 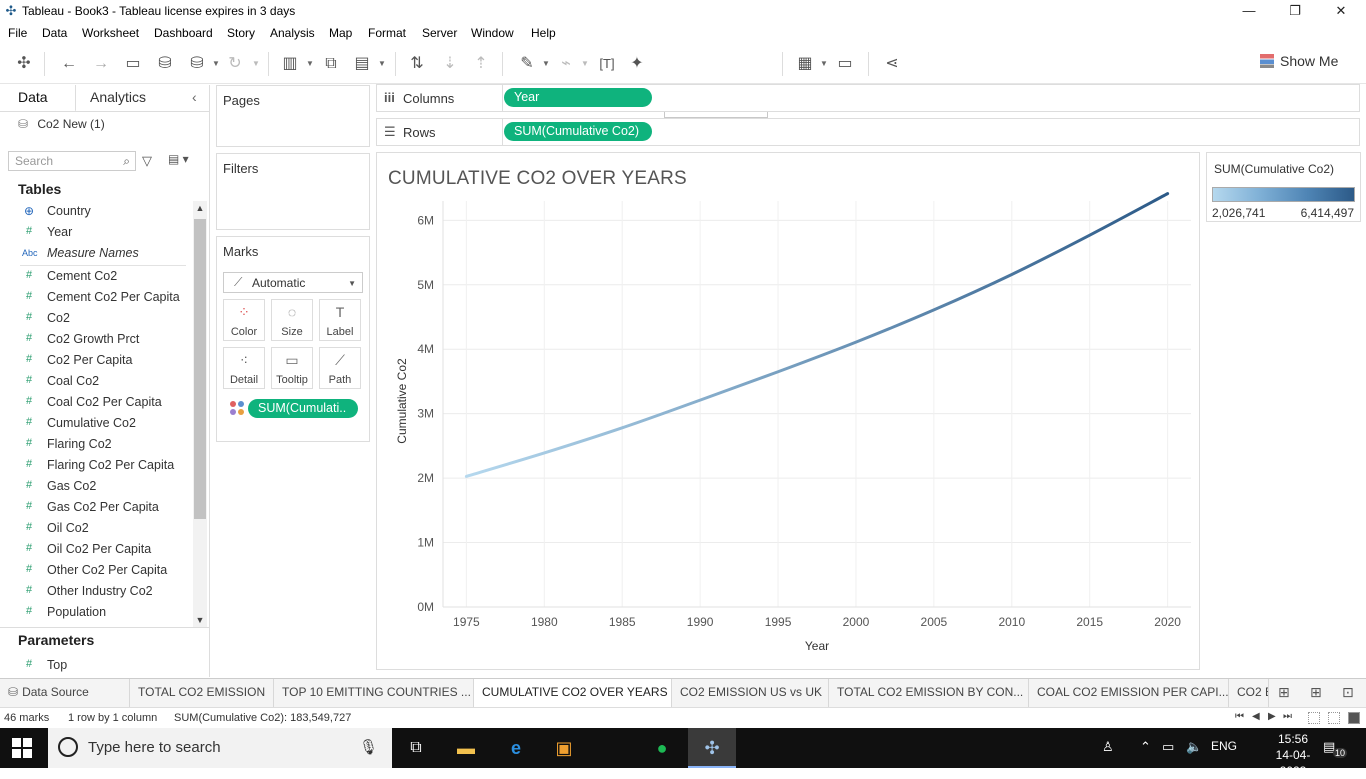 What do you see at coordinates (607, 64) in the screenshot?
I see `show-mark-labels-icon: [T]` at bounding box center [607, 64].